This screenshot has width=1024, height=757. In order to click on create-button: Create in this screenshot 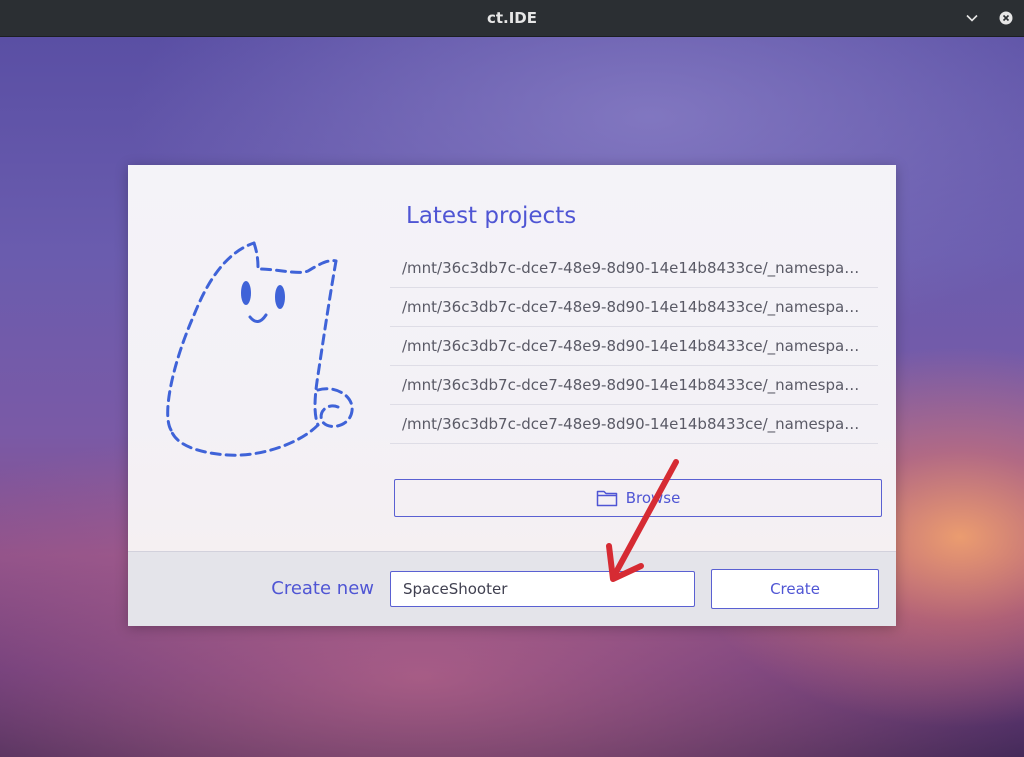, I will do `click(795, 589)`.